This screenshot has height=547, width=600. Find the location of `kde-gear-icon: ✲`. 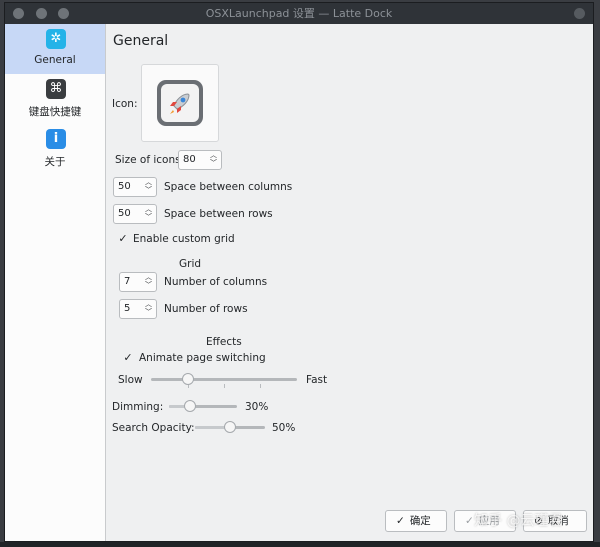

kde-gear-icon: ✲ is located at coordinates (56, 39).